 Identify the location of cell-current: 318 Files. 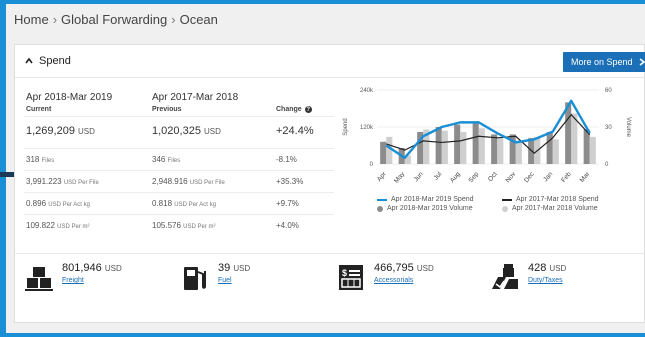
(40, 159).